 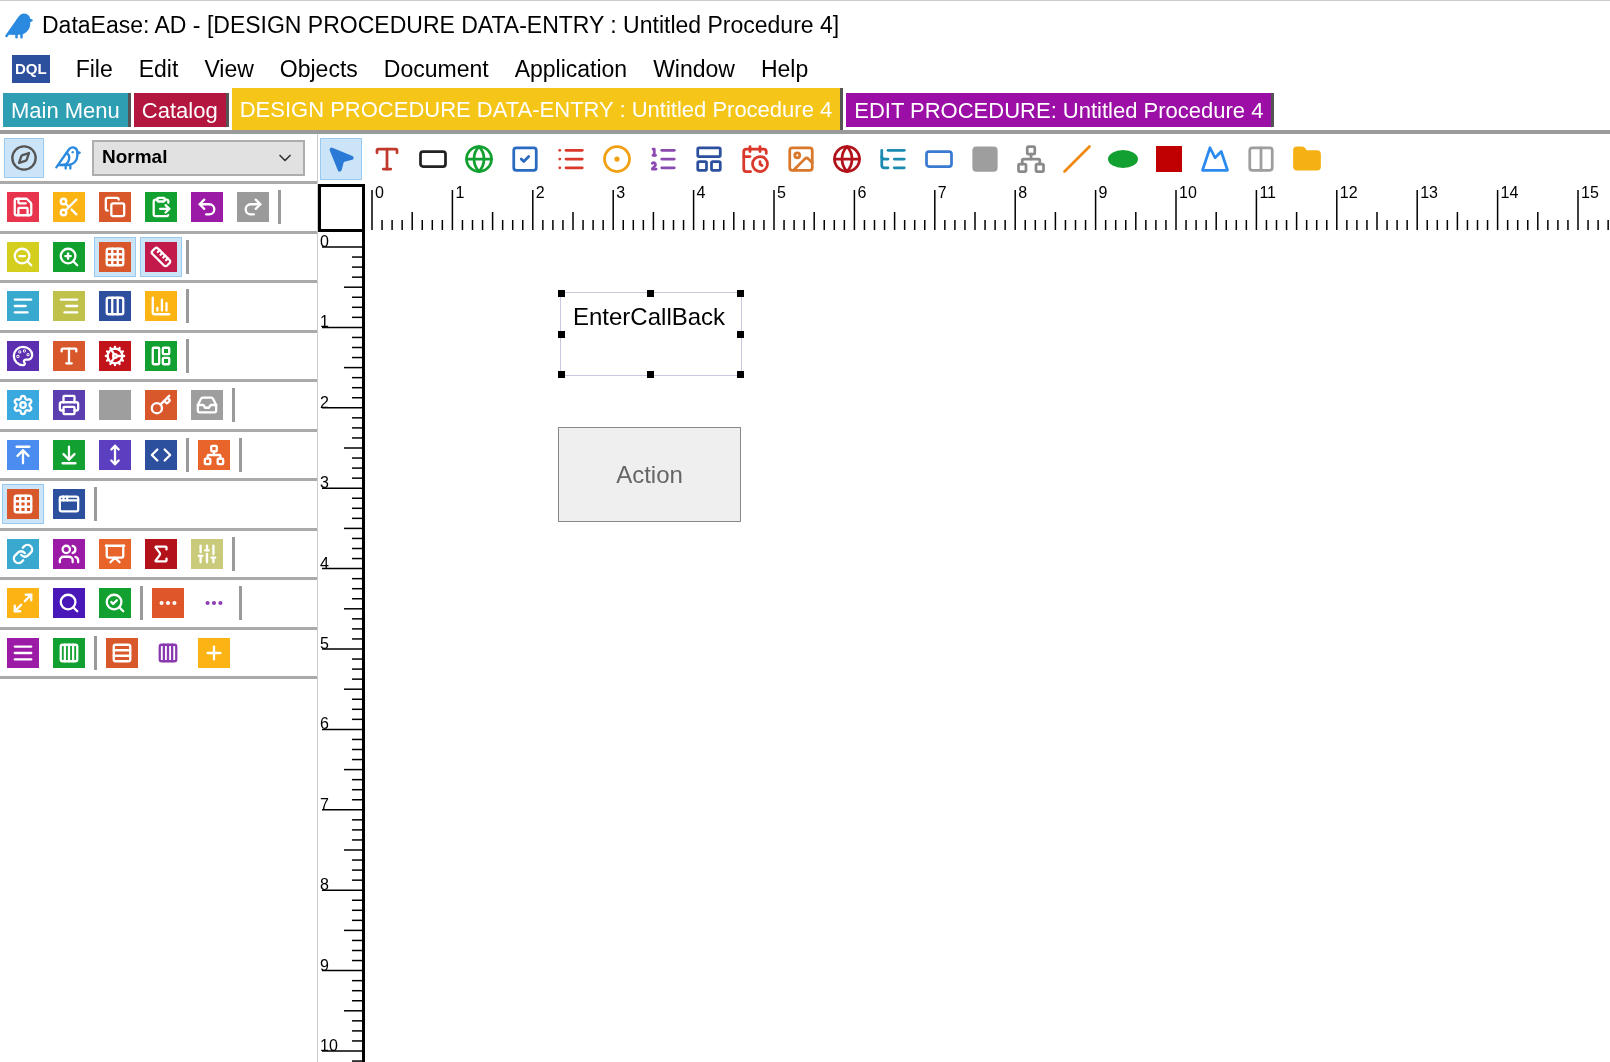 I want to click on ruler-label: 2, so click(x=540, y=193).